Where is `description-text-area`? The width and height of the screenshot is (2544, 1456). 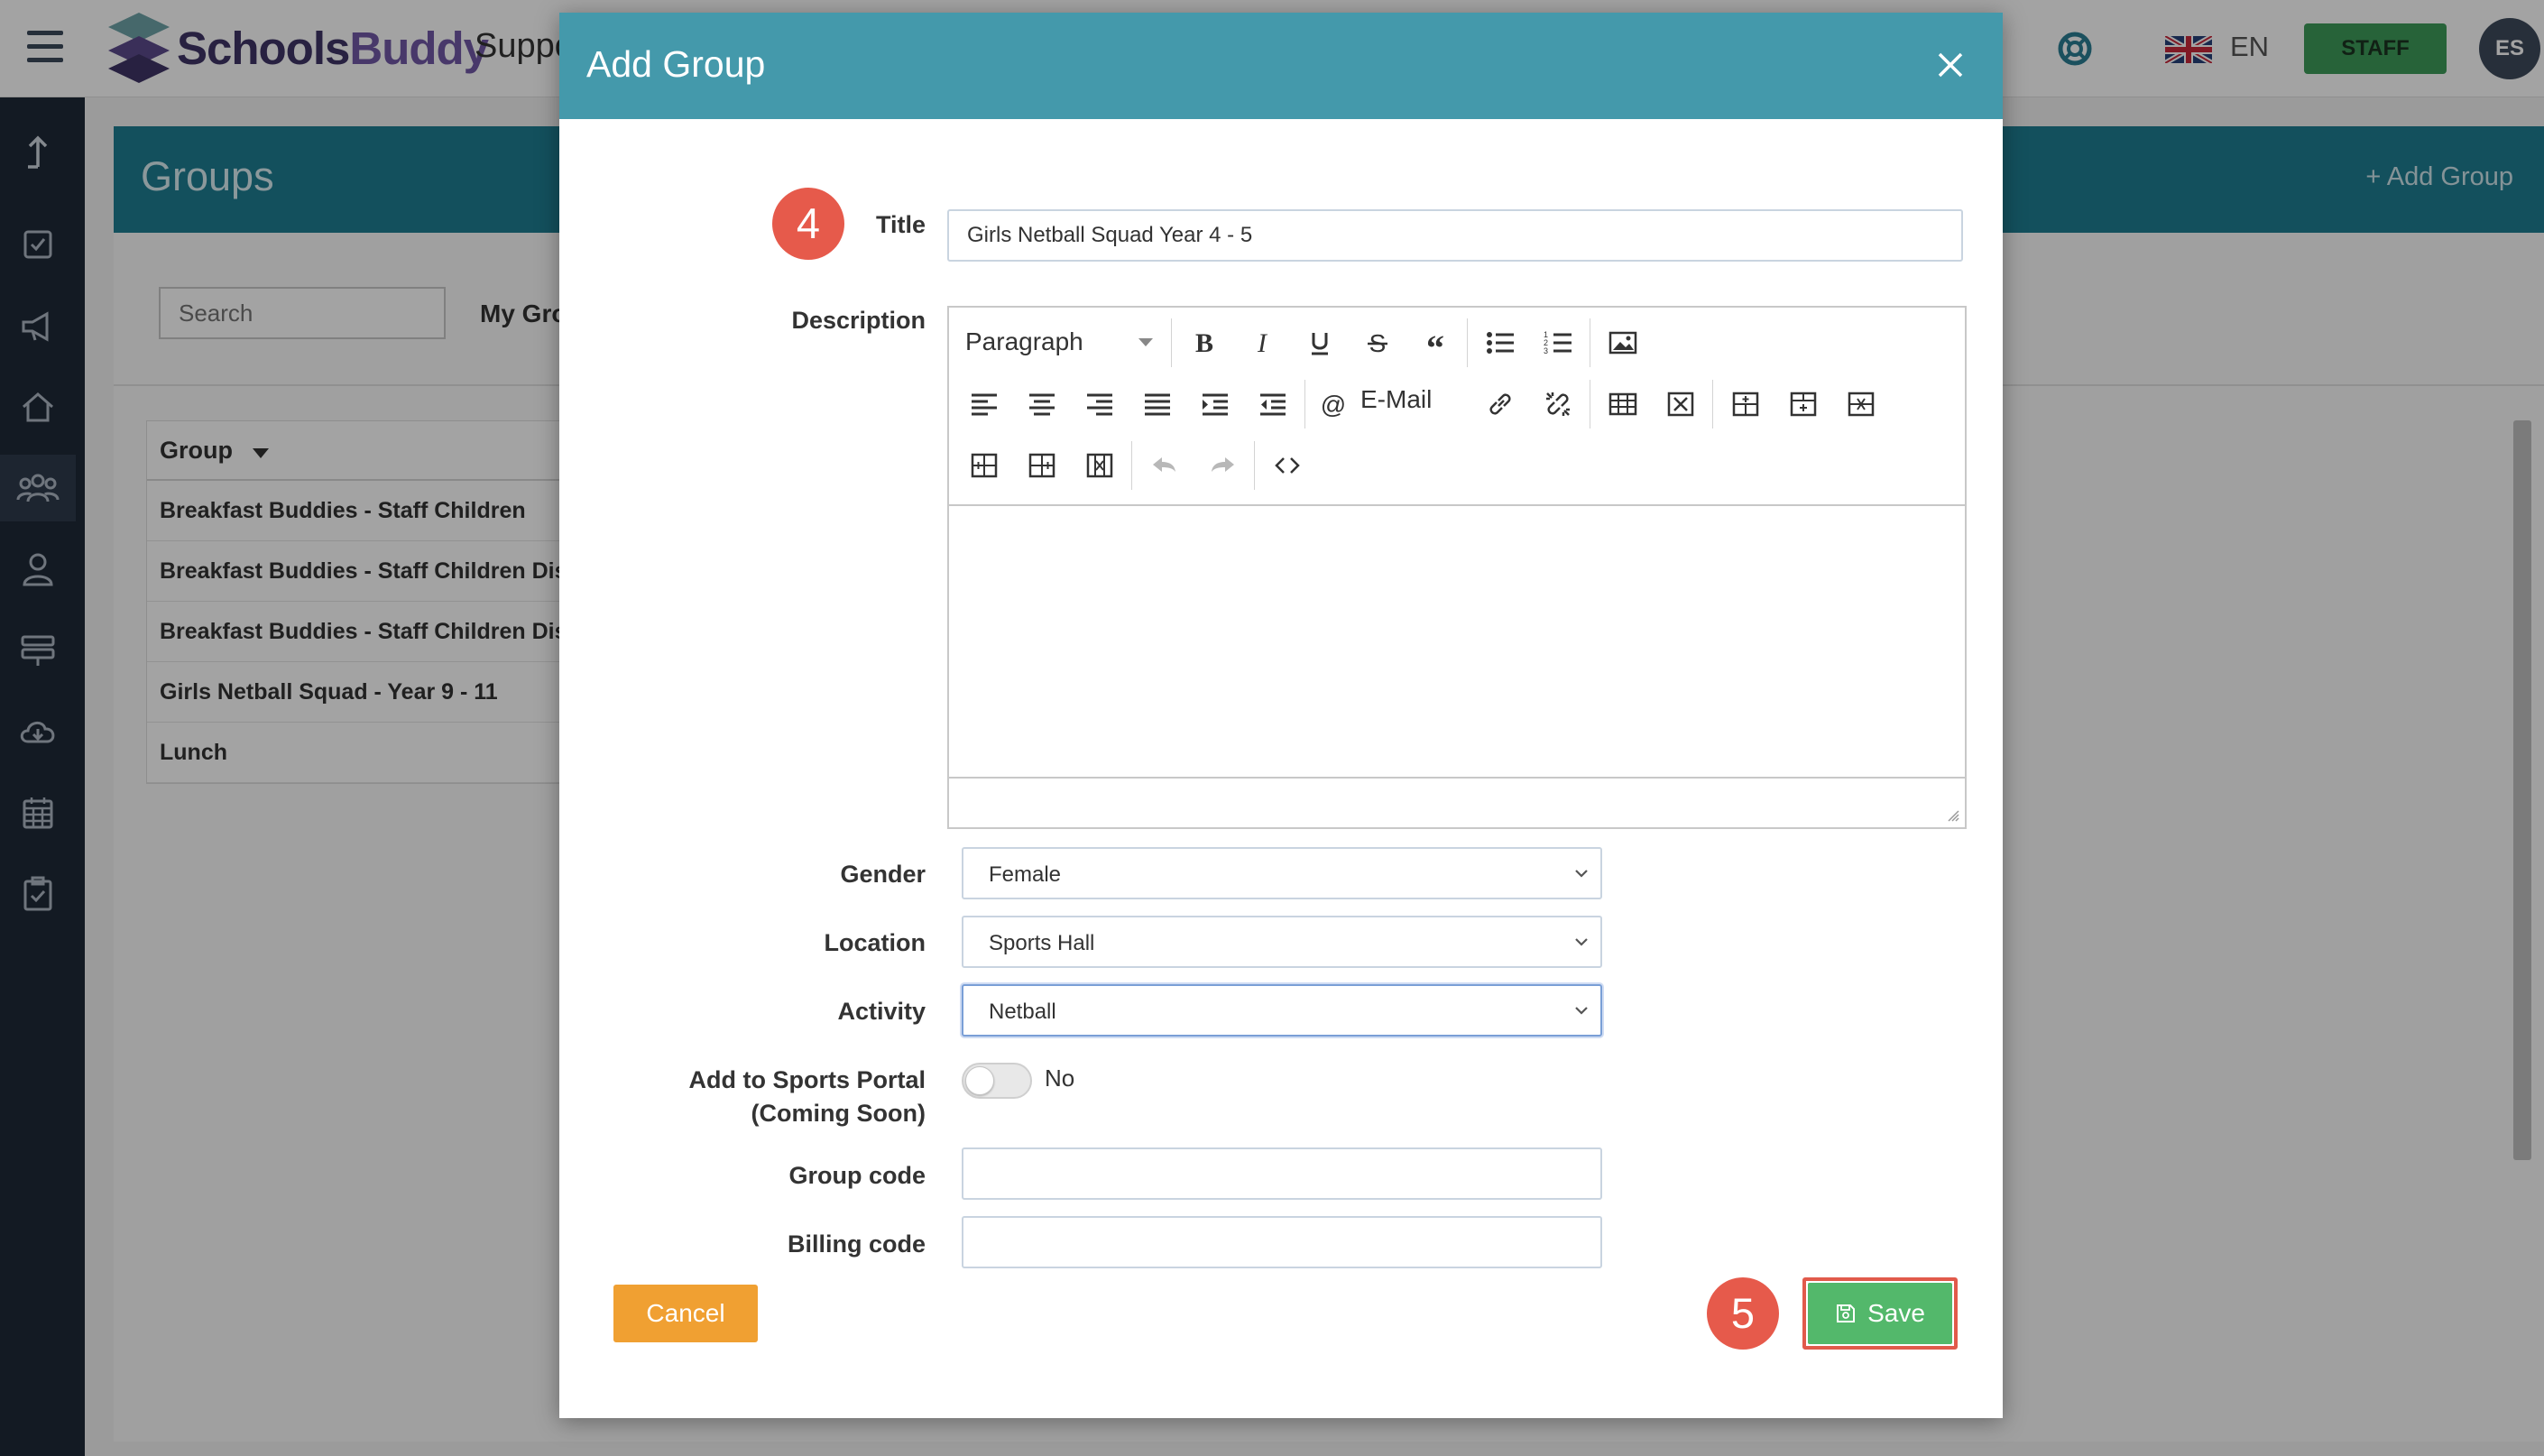 description-text-area is located at coordinates (1457, 641).